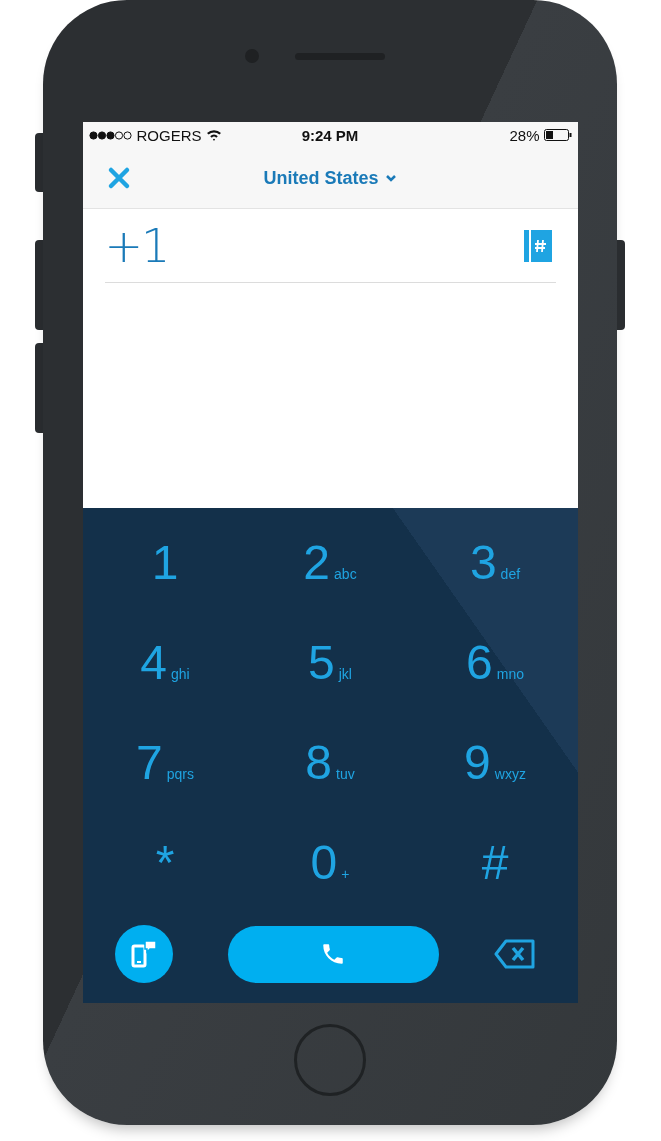 Image resolution: width=661 pixels, height=1141 pixels. I want to click on phone-message-icon, so click(143, 954).